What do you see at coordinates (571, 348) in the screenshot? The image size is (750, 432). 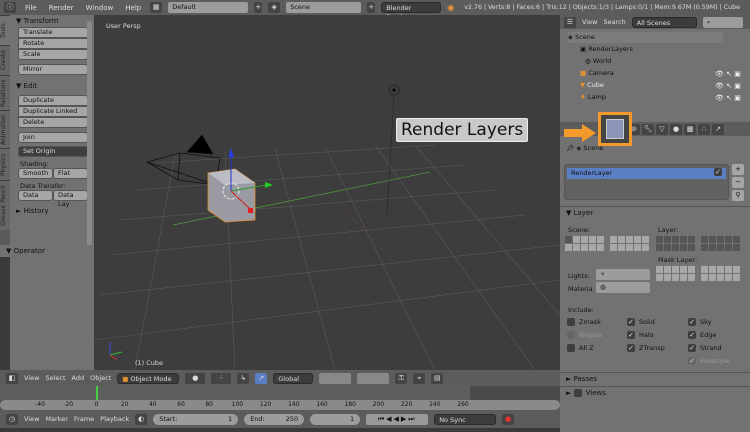 I see `all-z-checkbox` at bounding box center [571, 348].